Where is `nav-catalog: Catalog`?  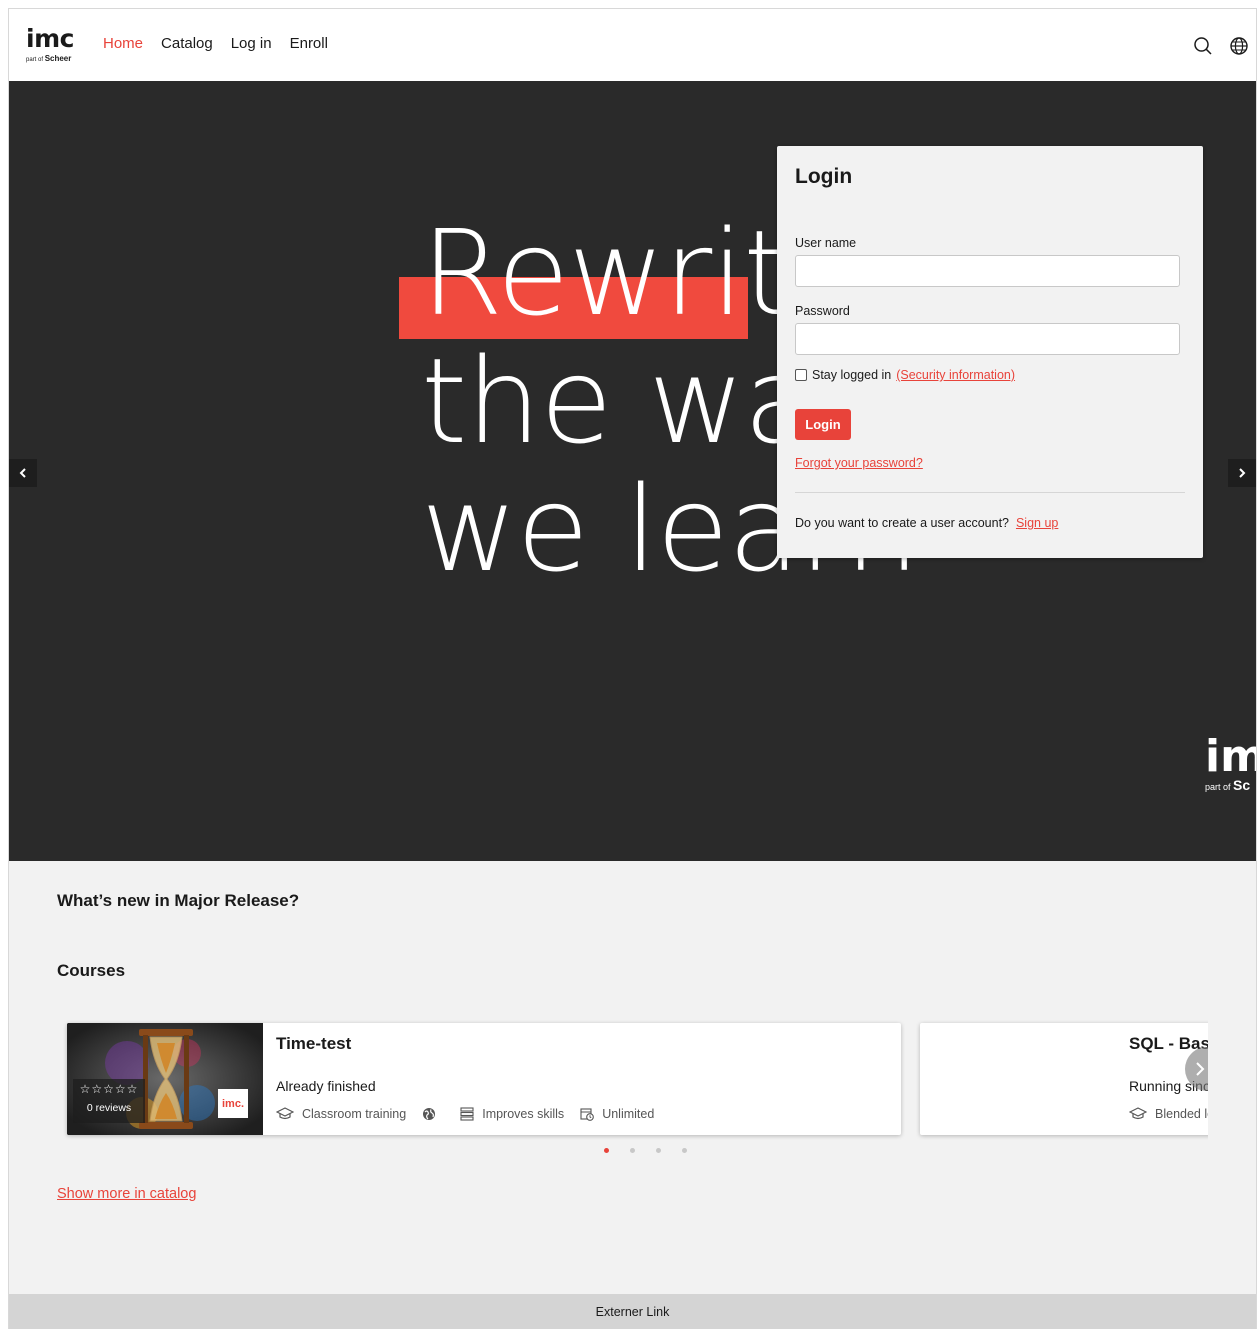
nav-catalog: Catalog is located at coordinates (187, 43).